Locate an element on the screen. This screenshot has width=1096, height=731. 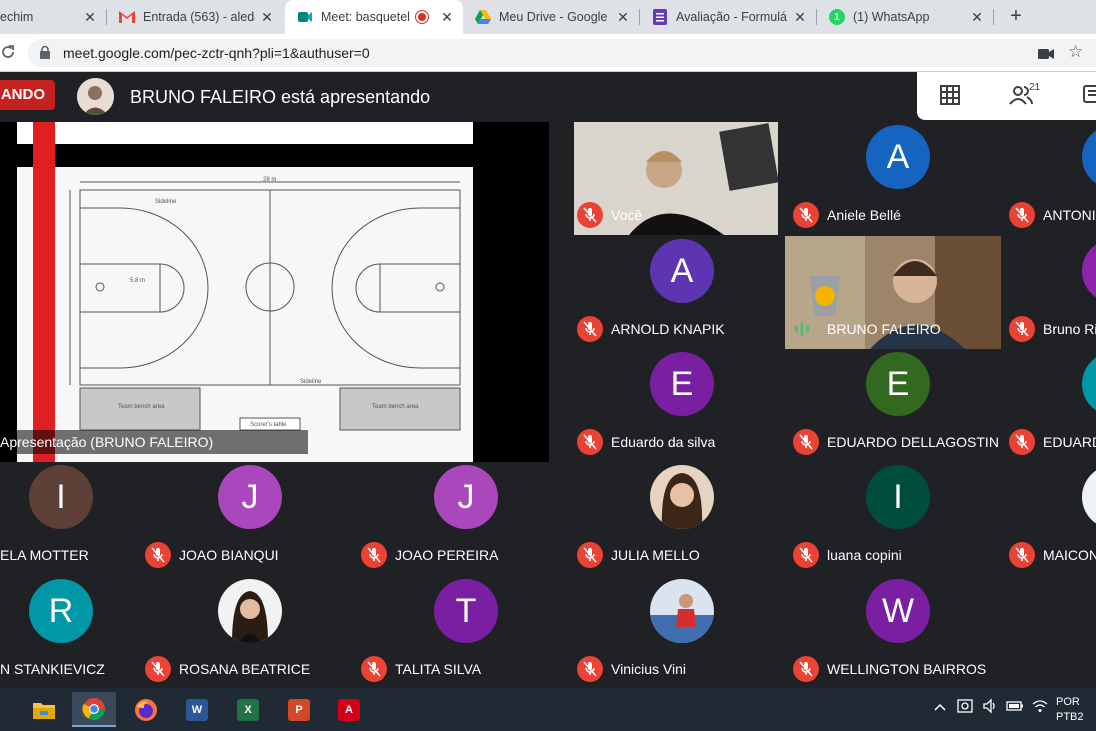
excel-icon: X is located at coordinates (248, 709).